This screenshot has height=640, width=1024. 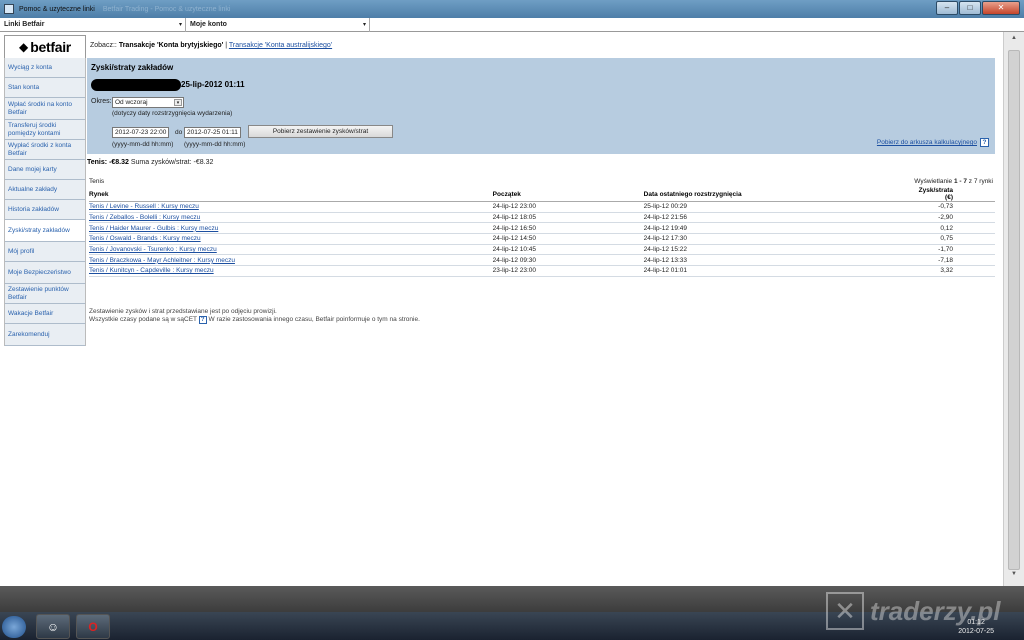 I want to click on window-title: Pomoc & uzyteczne linki, so click(x=57, y=9).